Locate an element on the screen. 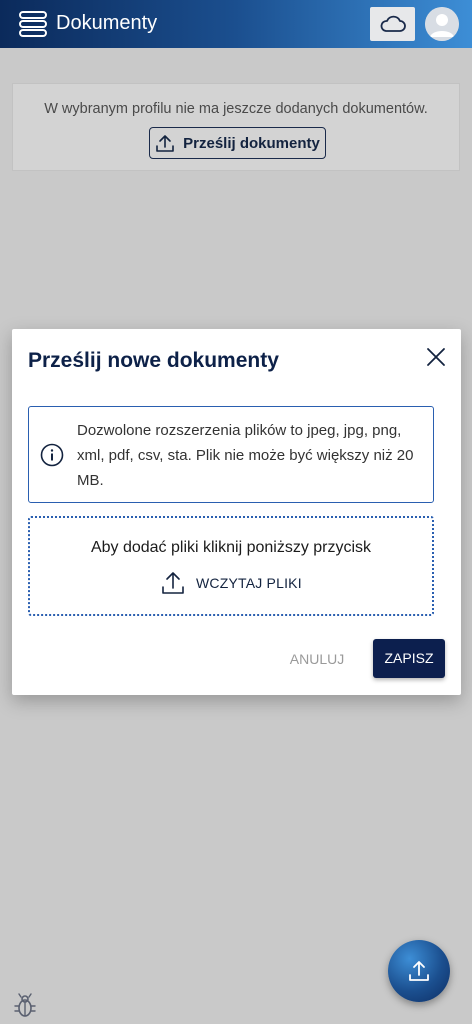 The width and height of the screenshot is (472, 1024). user-avatar is located at coordinates (442, 24).